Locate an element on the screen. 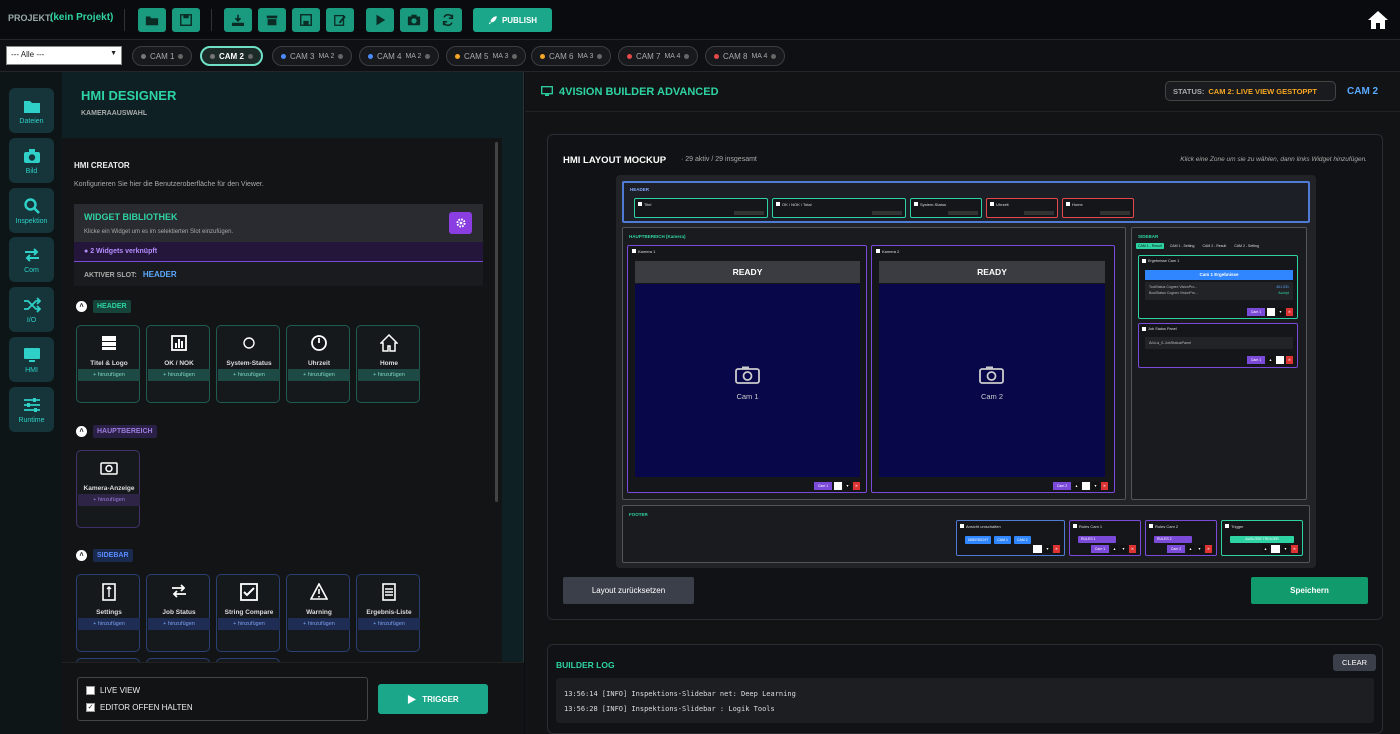 The image size is (1400, 734). snapshot-button is located at coordinates (414, 20).